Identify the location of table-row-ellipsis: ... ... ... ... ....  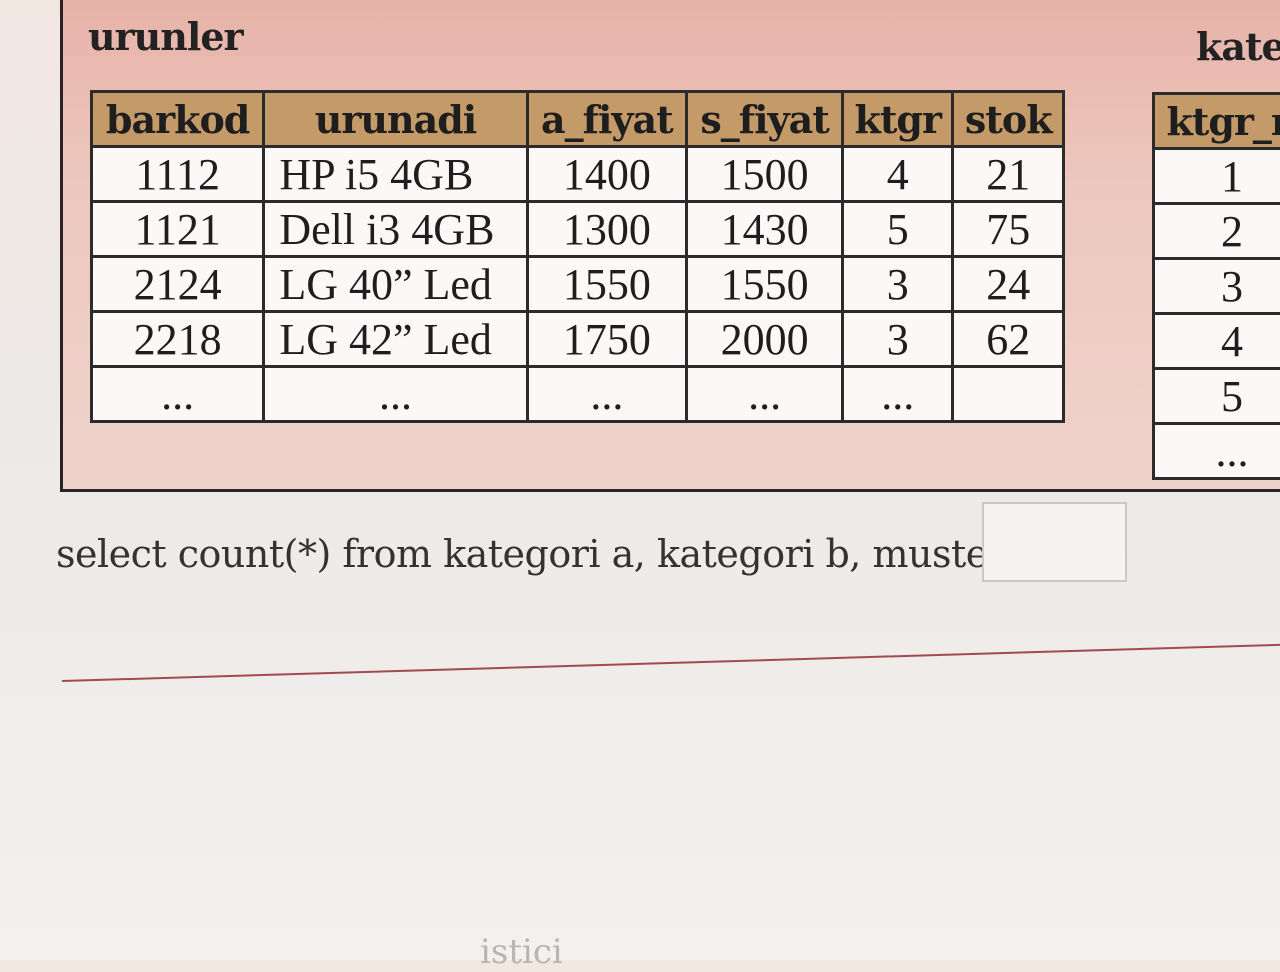
(578, 394).